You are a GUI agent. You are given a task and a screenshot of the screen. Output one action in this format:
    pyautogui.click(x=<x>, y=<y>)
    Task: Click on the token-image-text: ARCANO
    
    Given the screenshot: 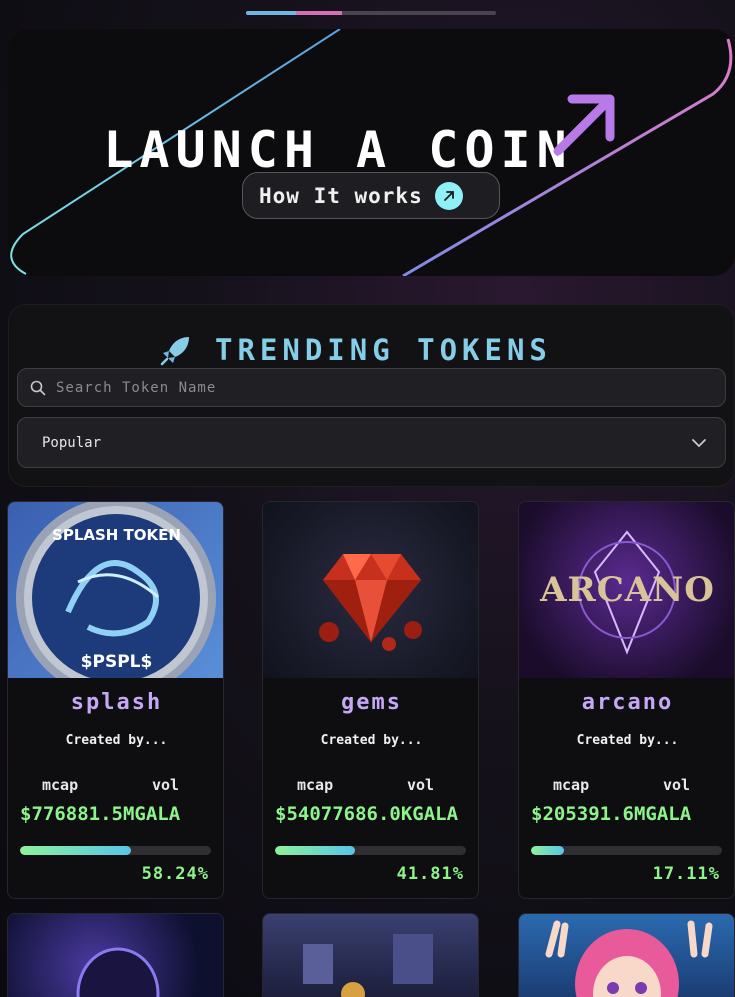 What is the action you would take?
    pyautogui.click(x=627, y=590)
    